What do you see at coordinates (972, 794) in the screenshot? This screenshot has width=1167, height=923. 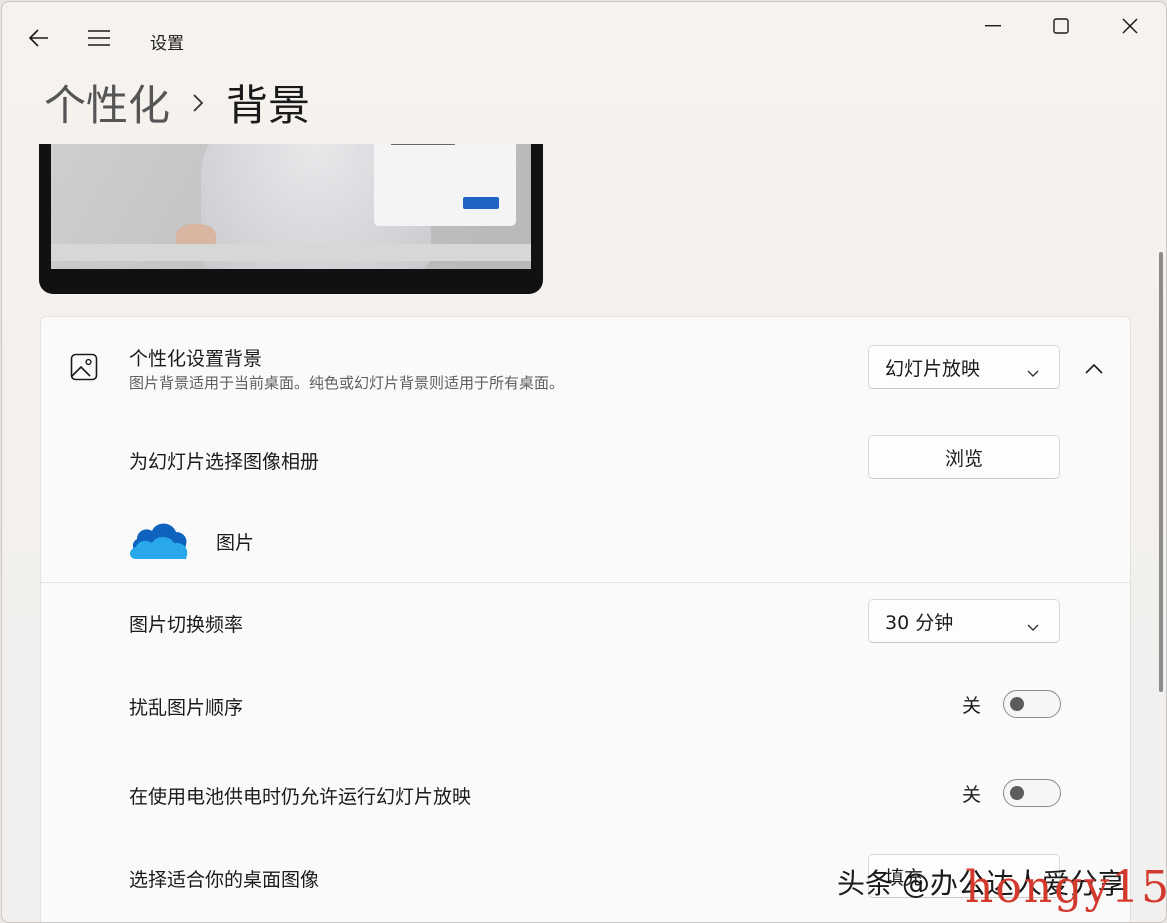 I see `battery-state: 关` at bounding box center [972, 794].